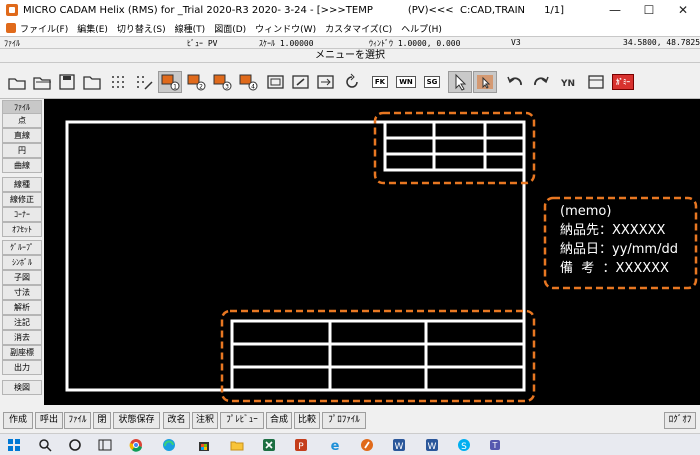  What do you see at coordinates (77, 420) in the screenshot?
I see `file-button: ﾌｧｲﾙ` at bounding box center [77, 420].